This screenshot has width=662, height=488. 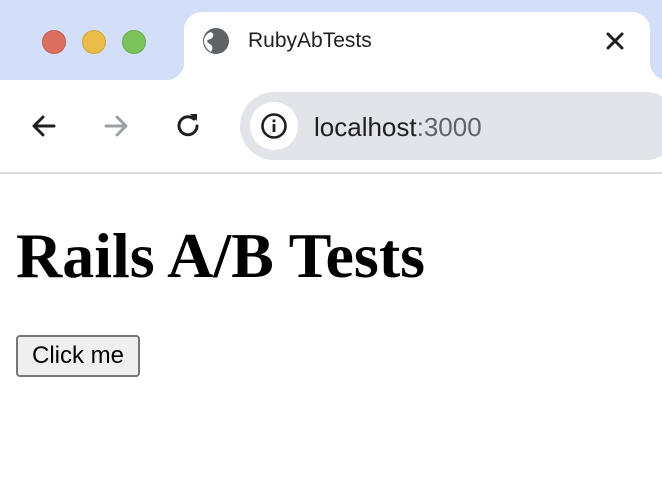 I want to click on click-me-button: Click me, so click(x=78, y=356).